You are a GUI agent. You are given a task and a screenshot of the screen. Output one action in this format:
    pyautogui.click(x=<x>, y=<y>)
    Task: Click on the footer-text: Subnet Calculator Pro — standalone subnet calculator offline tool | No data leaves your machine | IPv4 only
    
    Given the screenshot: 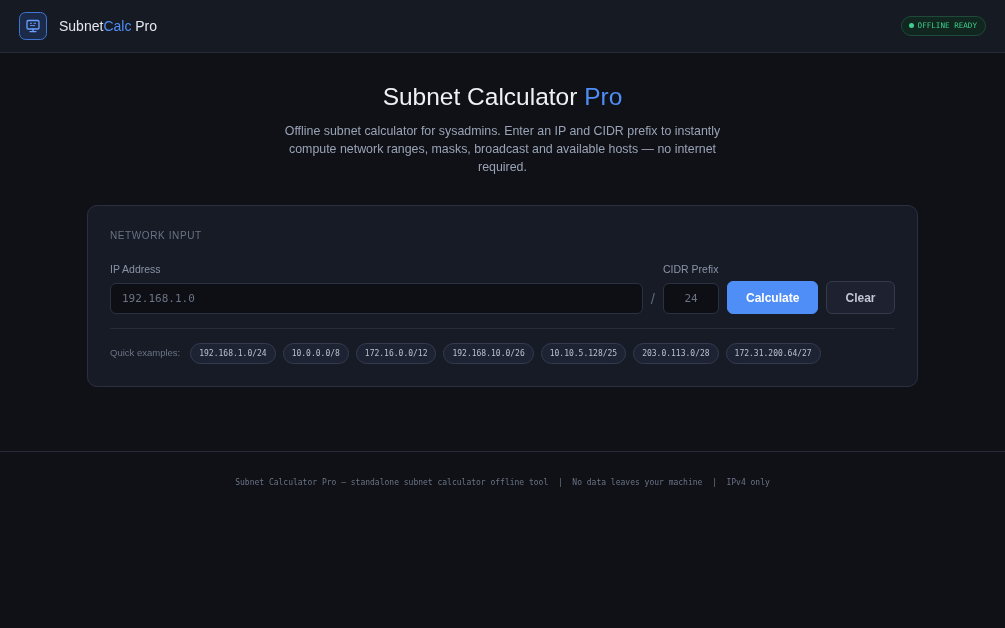 What is the action you would take?
    pyautogui.click(x=502, y=482)
    